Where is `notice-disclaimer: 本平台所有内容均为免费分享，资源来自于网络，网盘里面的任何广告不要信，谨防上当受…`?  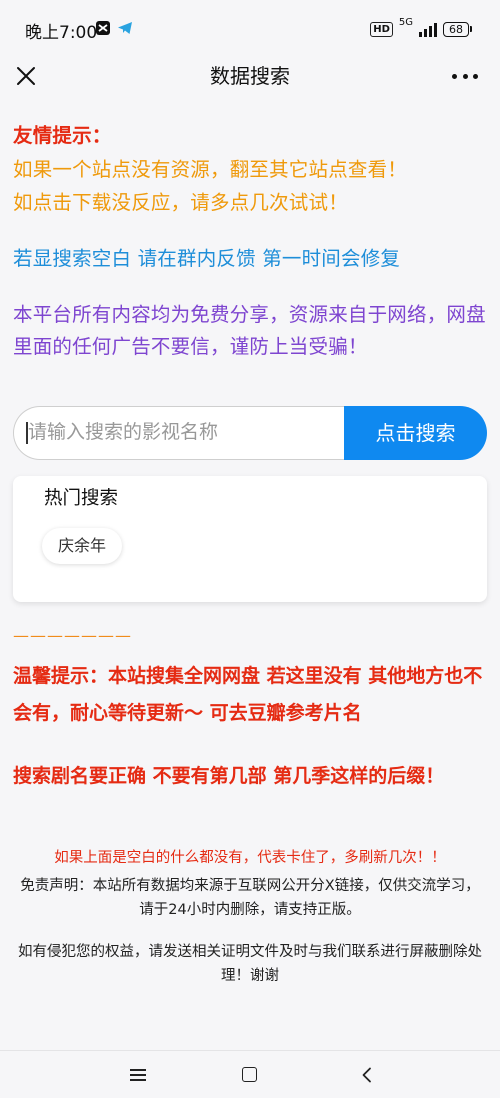 notice-disclaimer: 本平台所有内容均为免费分享，资源来自于网络，网盘里面的任何广告不要信，谨防上当受… is located at coordinates (249, 330).